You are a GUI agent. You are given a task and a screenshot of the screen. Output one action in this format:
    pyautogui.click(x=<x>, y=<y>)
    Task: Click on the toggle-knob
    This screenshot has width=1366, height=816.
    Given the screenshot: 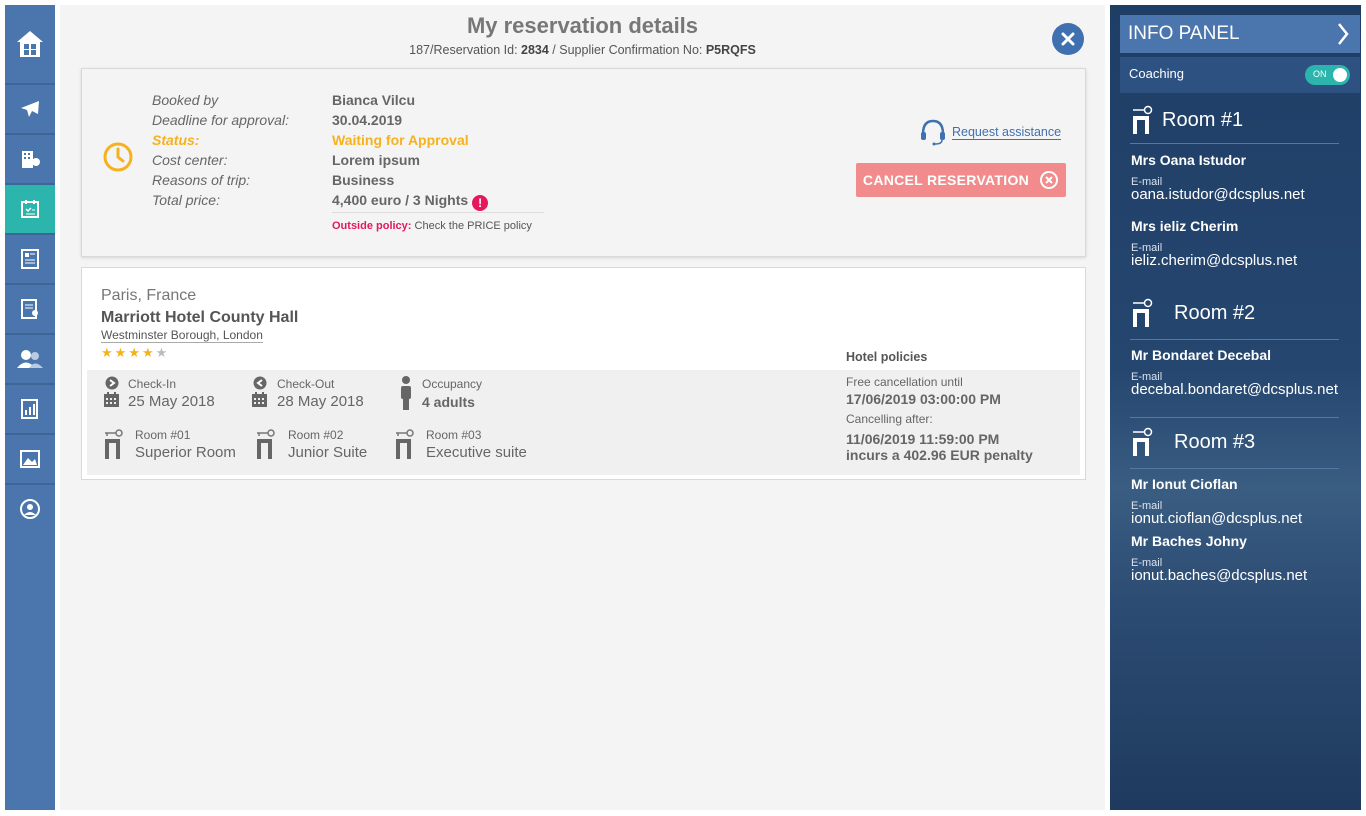 What is the action you would take?
    pyautogui.click(x=1340, y=75)
    